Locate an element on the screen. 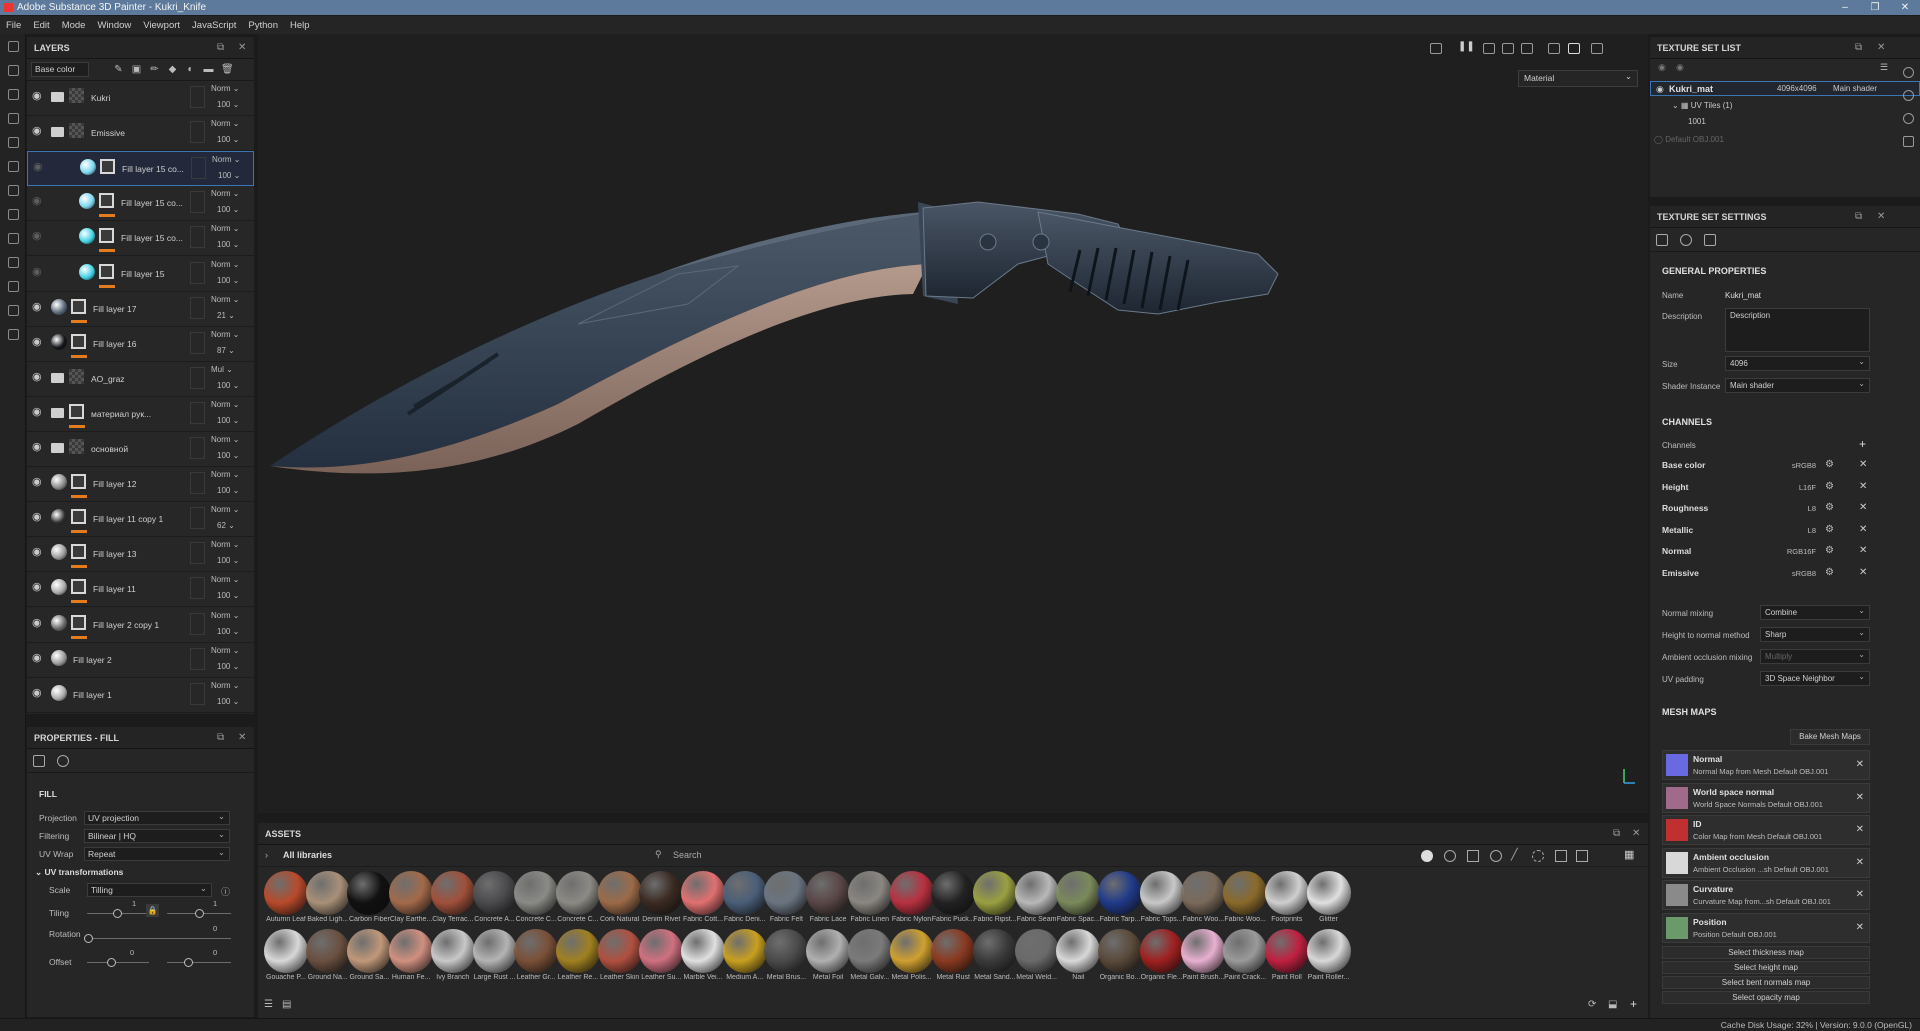 This screenshot has width=1920, height=1031. smart-material-filter-icon is located at coordinates (1450, 856).